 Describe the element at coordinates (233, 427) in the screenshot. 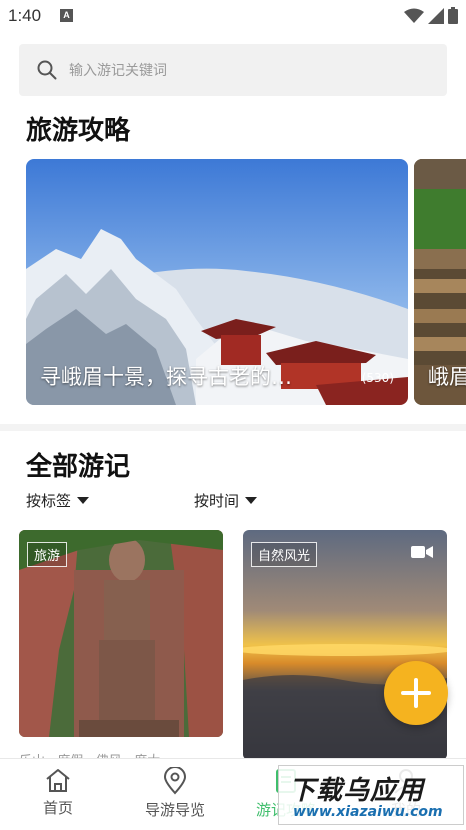

I see `section-divider` at that location.